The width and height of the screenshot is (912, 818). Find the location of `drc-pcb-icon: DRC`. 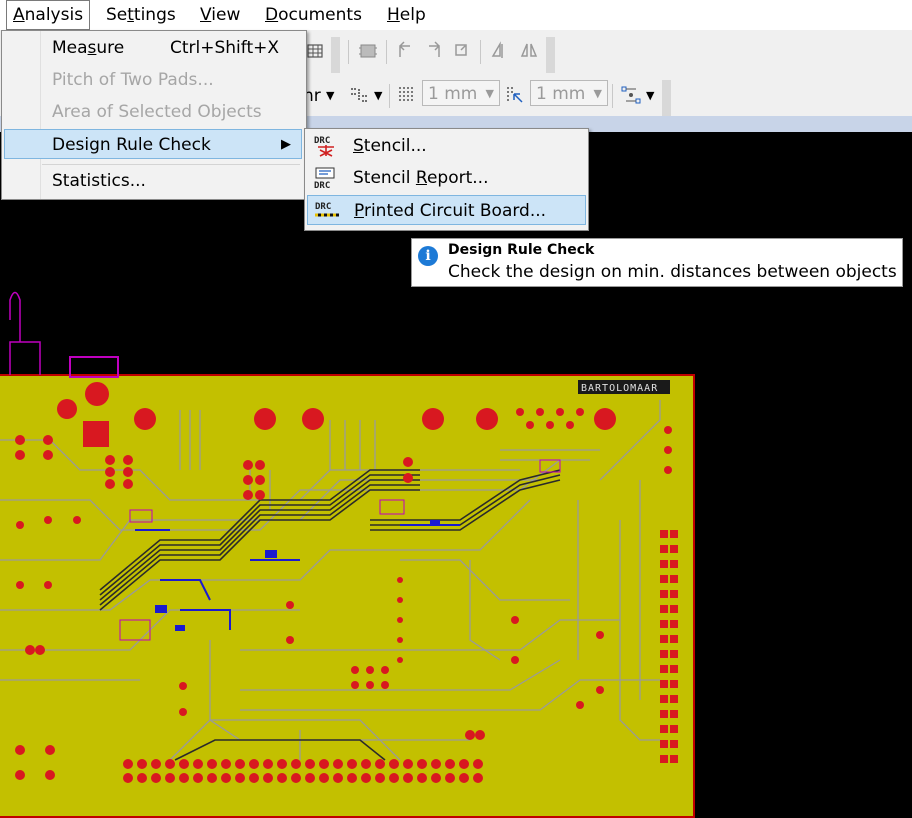

drc-pcb-icon: DRC is located at coordinates (327, 209).